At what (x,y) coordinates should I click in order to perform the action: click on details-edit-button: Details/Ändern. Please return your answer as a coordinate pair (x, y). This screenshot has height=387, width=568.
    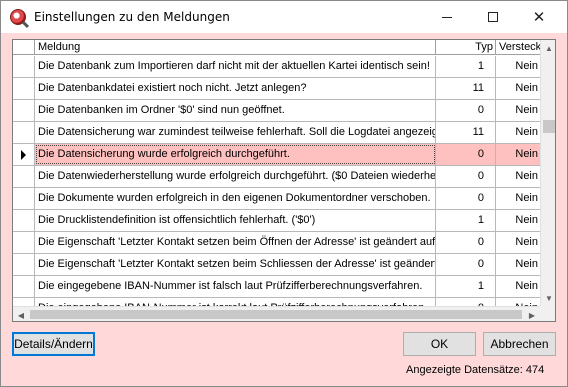
    Looking at the image, I should click on (53, 344).